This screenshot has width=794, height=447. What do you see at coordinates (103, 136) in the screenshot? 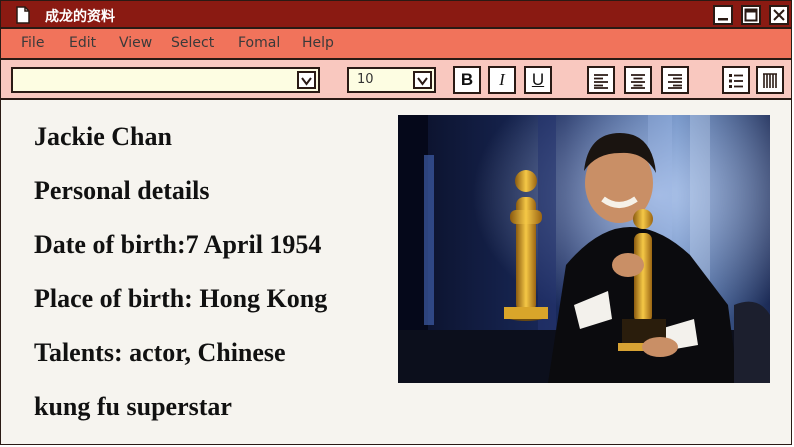
I see `name-heading: Jackie Chan` at bounding box center [103, 136].